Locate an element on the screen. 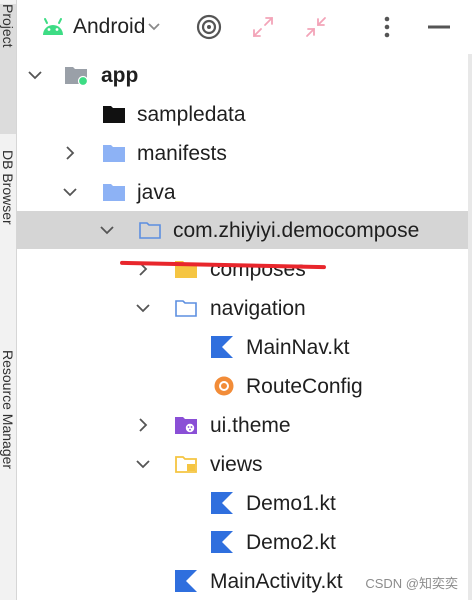 This screenshot has height=600, width=472. select-opened-file-button is located at coordinates (209, 27).